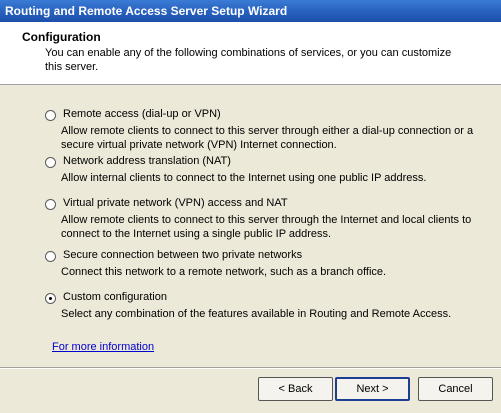 The width and height of the screenshot is (501, 413). Describe the element at coordinates (103, 347) in the screenshot. I see `more-info-link: For more information` at that location.